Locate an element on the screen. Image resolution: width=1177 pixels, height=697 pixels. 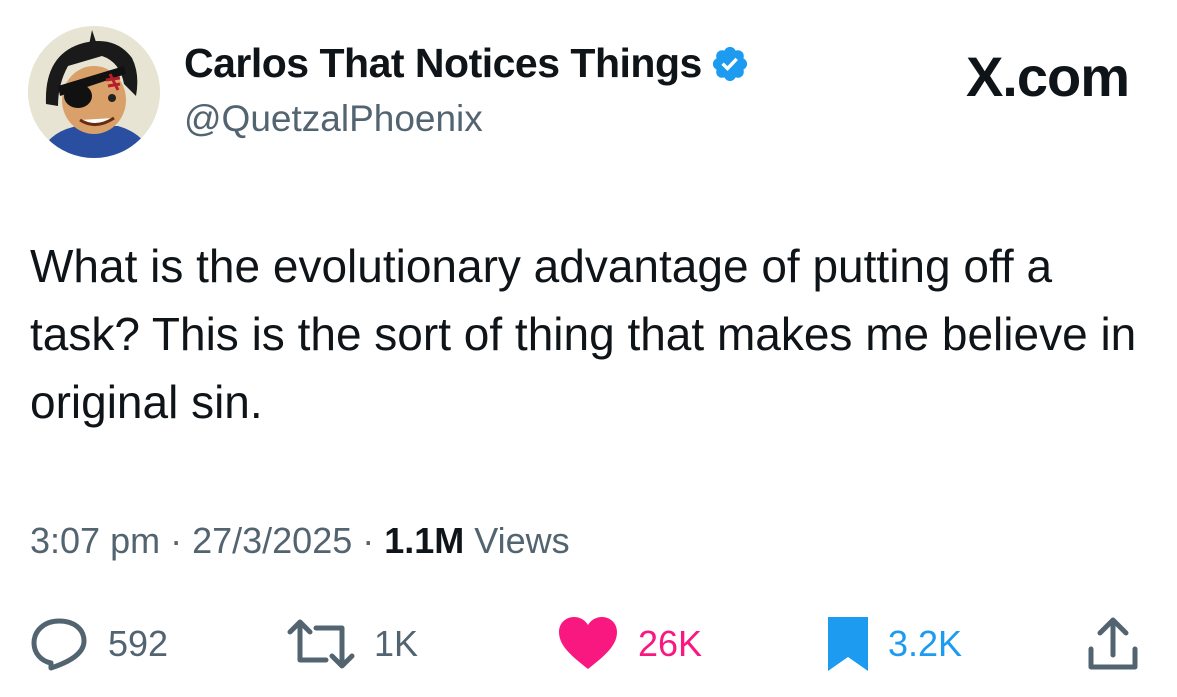
repost-icon is located at coordinates (321, 644).